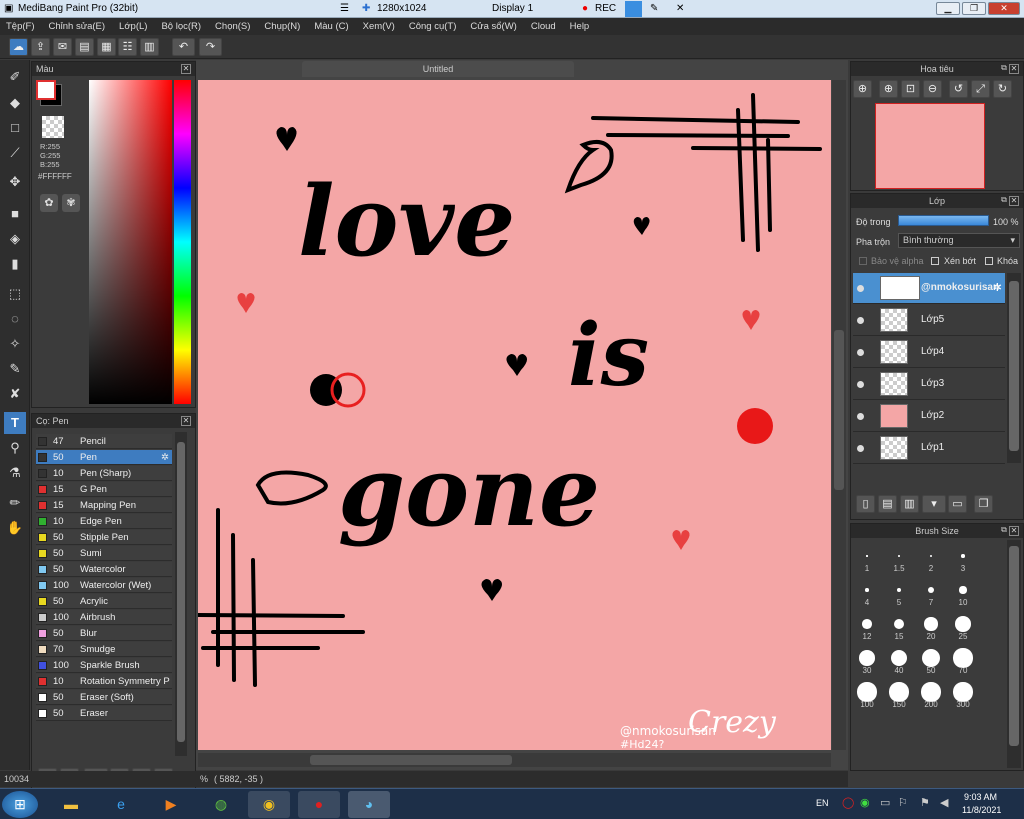  I want to click on brush-item: 50 Sumi, so click(104, 553).